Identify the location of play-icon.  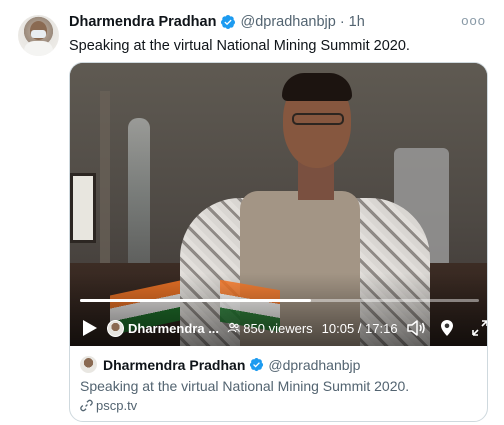
(90, 328).